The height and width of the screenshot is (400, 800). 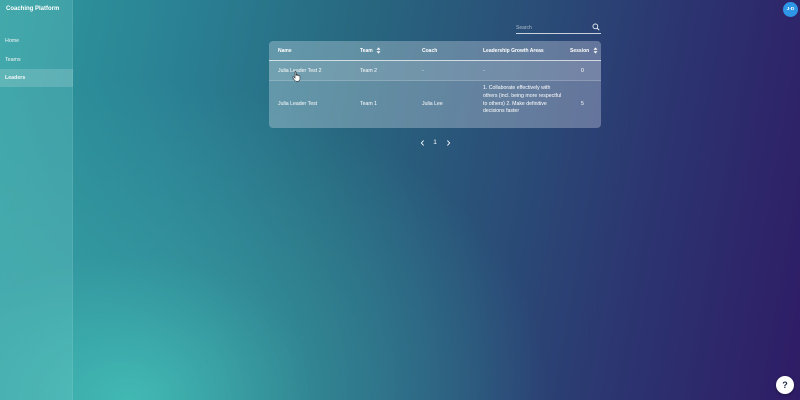 What do you see at coordinates (582, 71) in the screenshot?
I see `cell-session: 0` at bounding box center [582, 71].